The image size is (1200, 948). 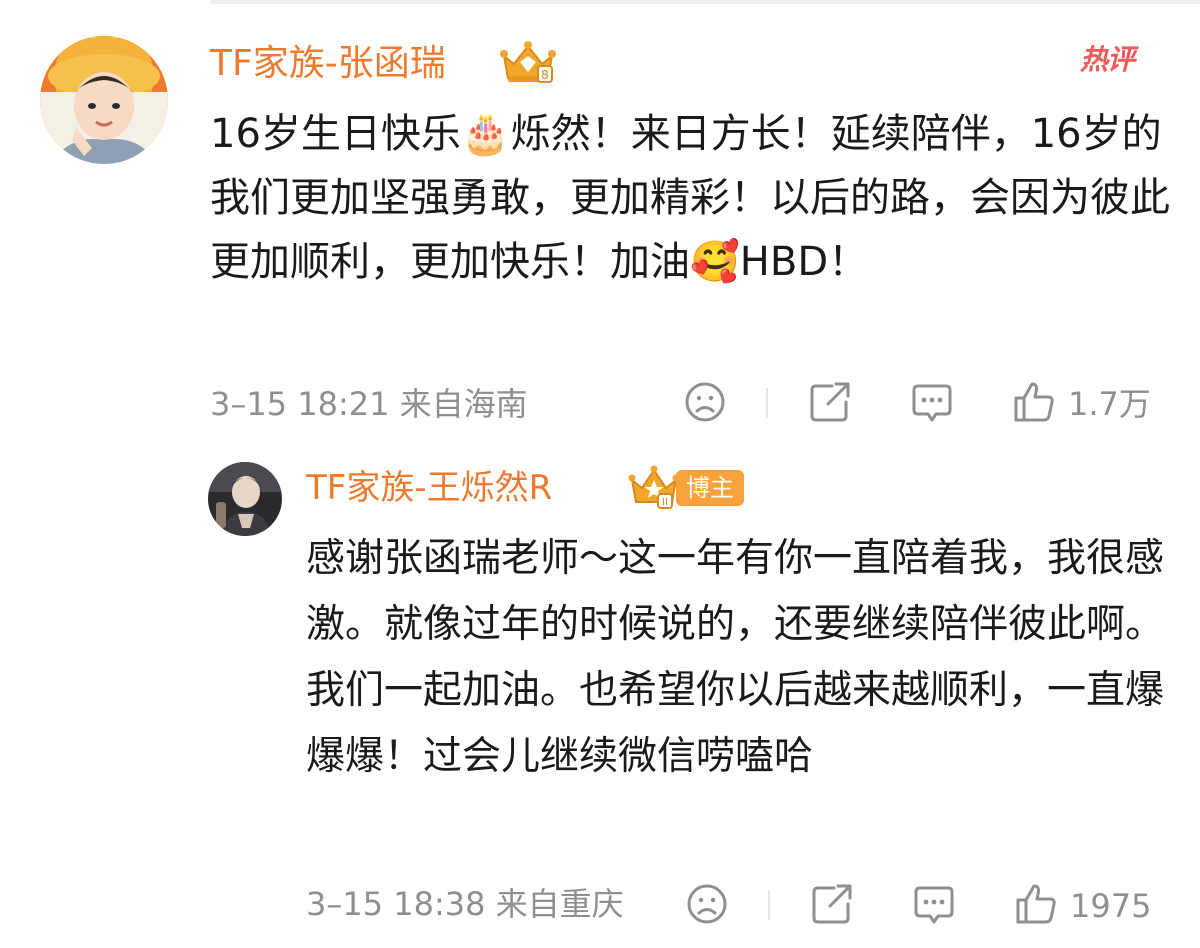 What do you see at coordinates (429, 488) in the screenshot?
I see `reply-username: TF家族-王烁然R` at bounding box center [429, 488].